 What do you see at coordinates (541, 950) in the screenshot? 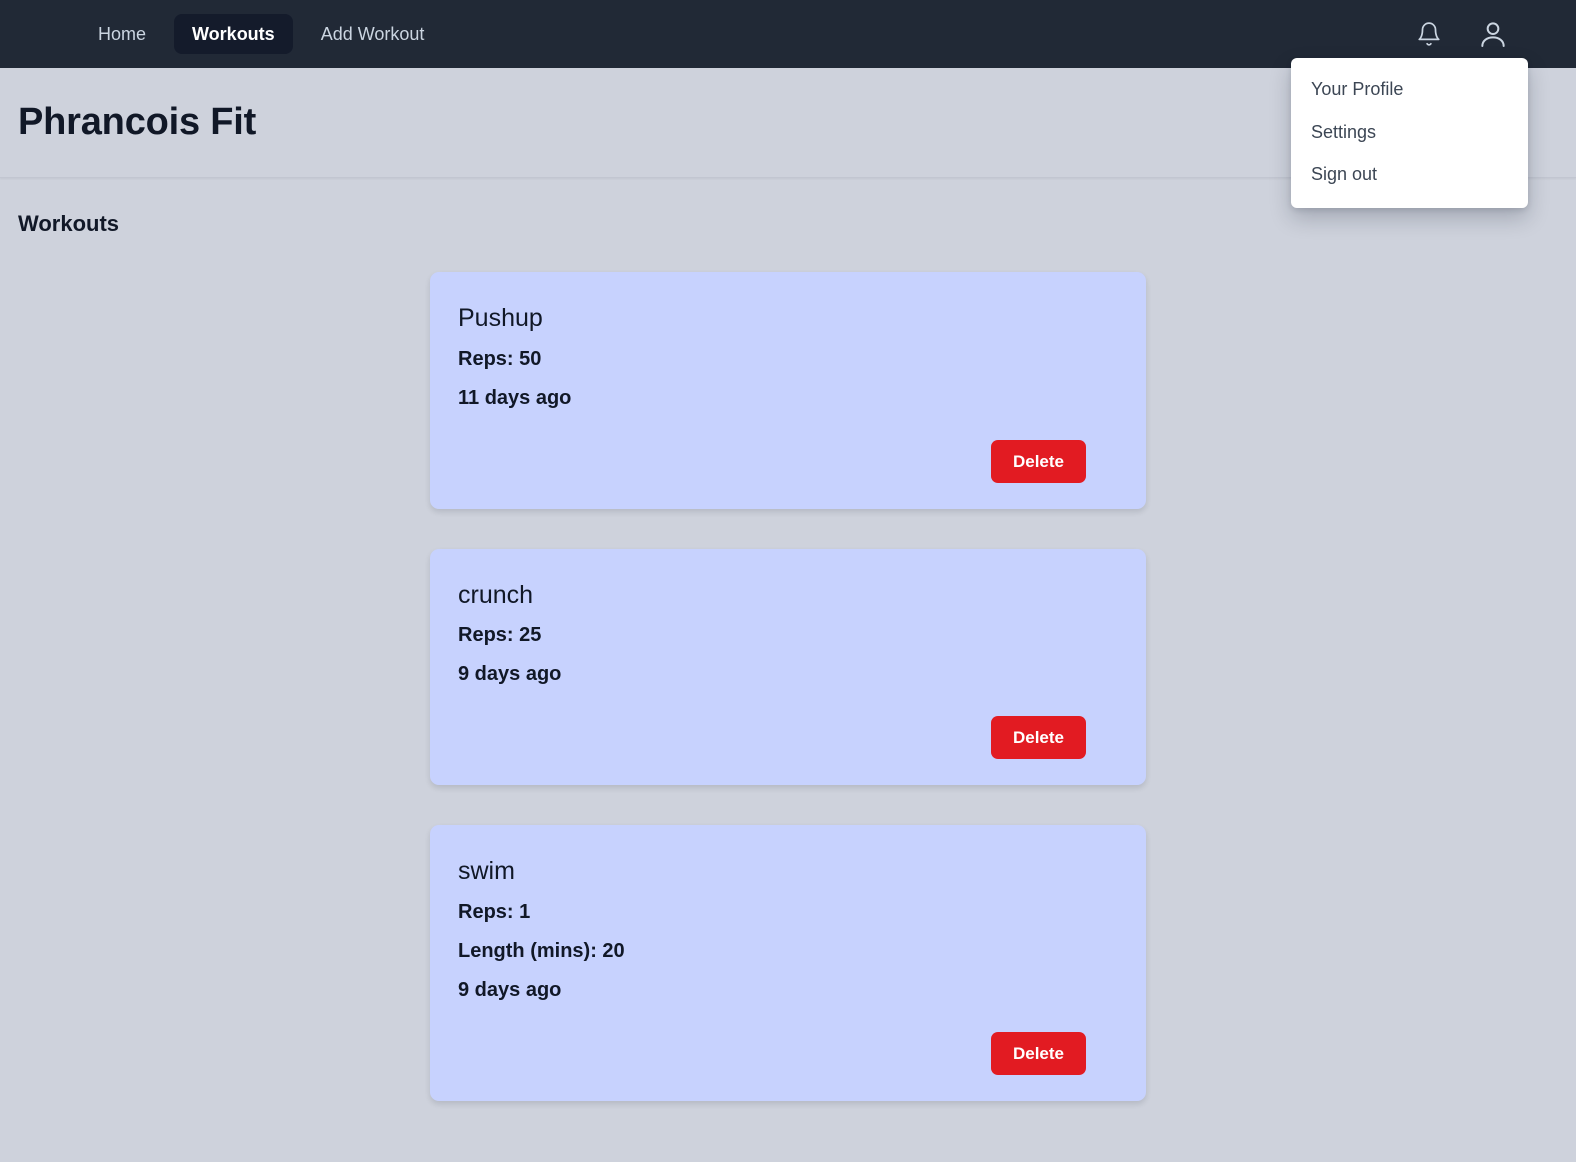
I see `workout-length: Length (mins): 20` at bounding box center [541, 950].